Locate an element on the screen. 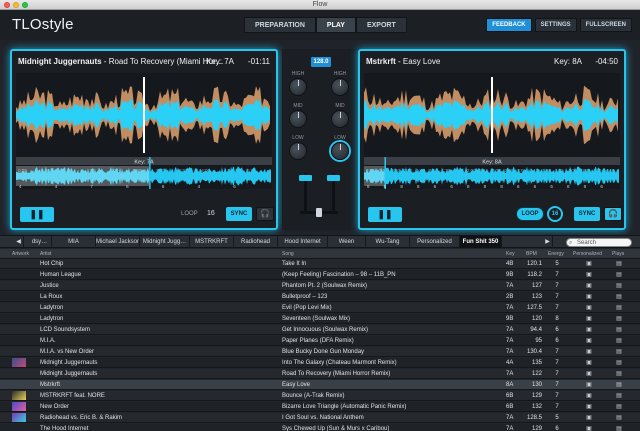 The width and height of the screenshot is (640, 431). left-volume-fader is located at coordinates (305, 193).